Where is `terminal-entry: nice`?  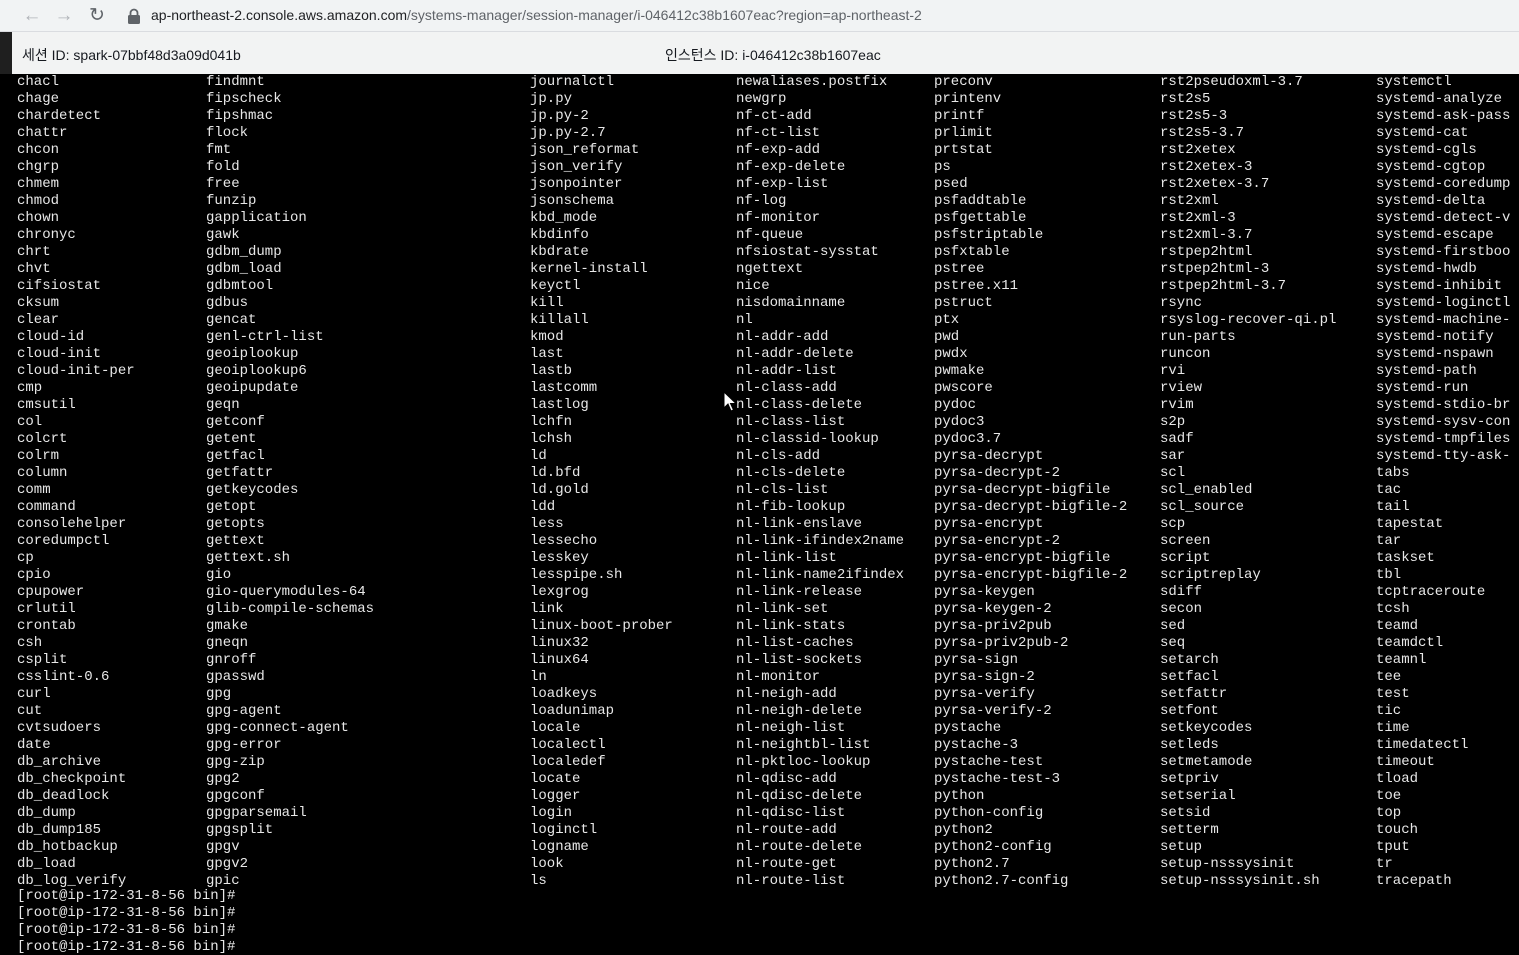 terminal-entry: nice is located at coordinates (753, 286).